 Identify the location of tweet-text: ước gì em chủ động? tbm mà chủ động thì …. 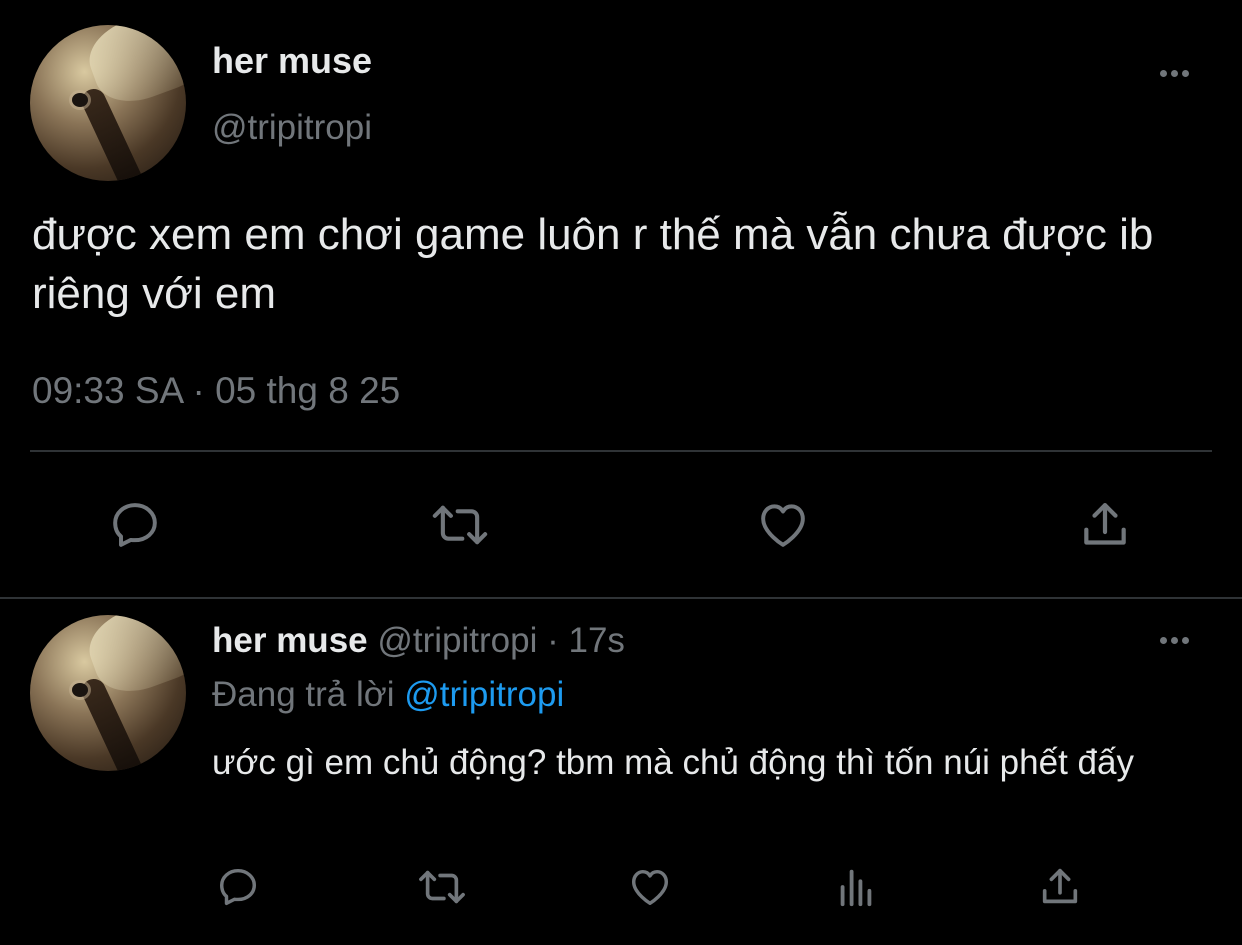
(673, 762).